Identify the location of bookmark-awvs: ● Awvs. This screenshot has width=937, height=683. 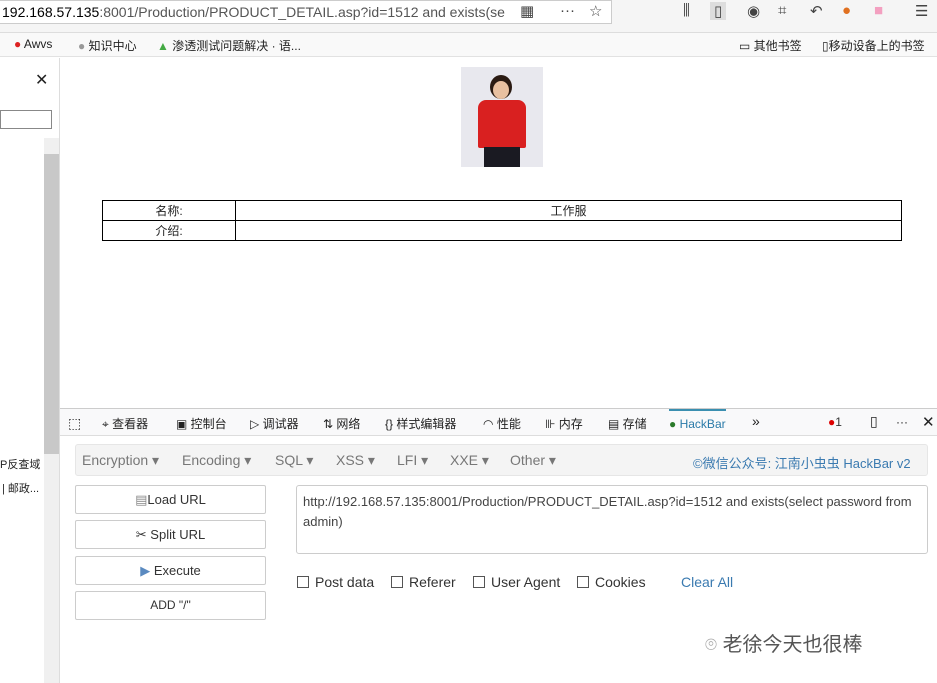
(33, 44).